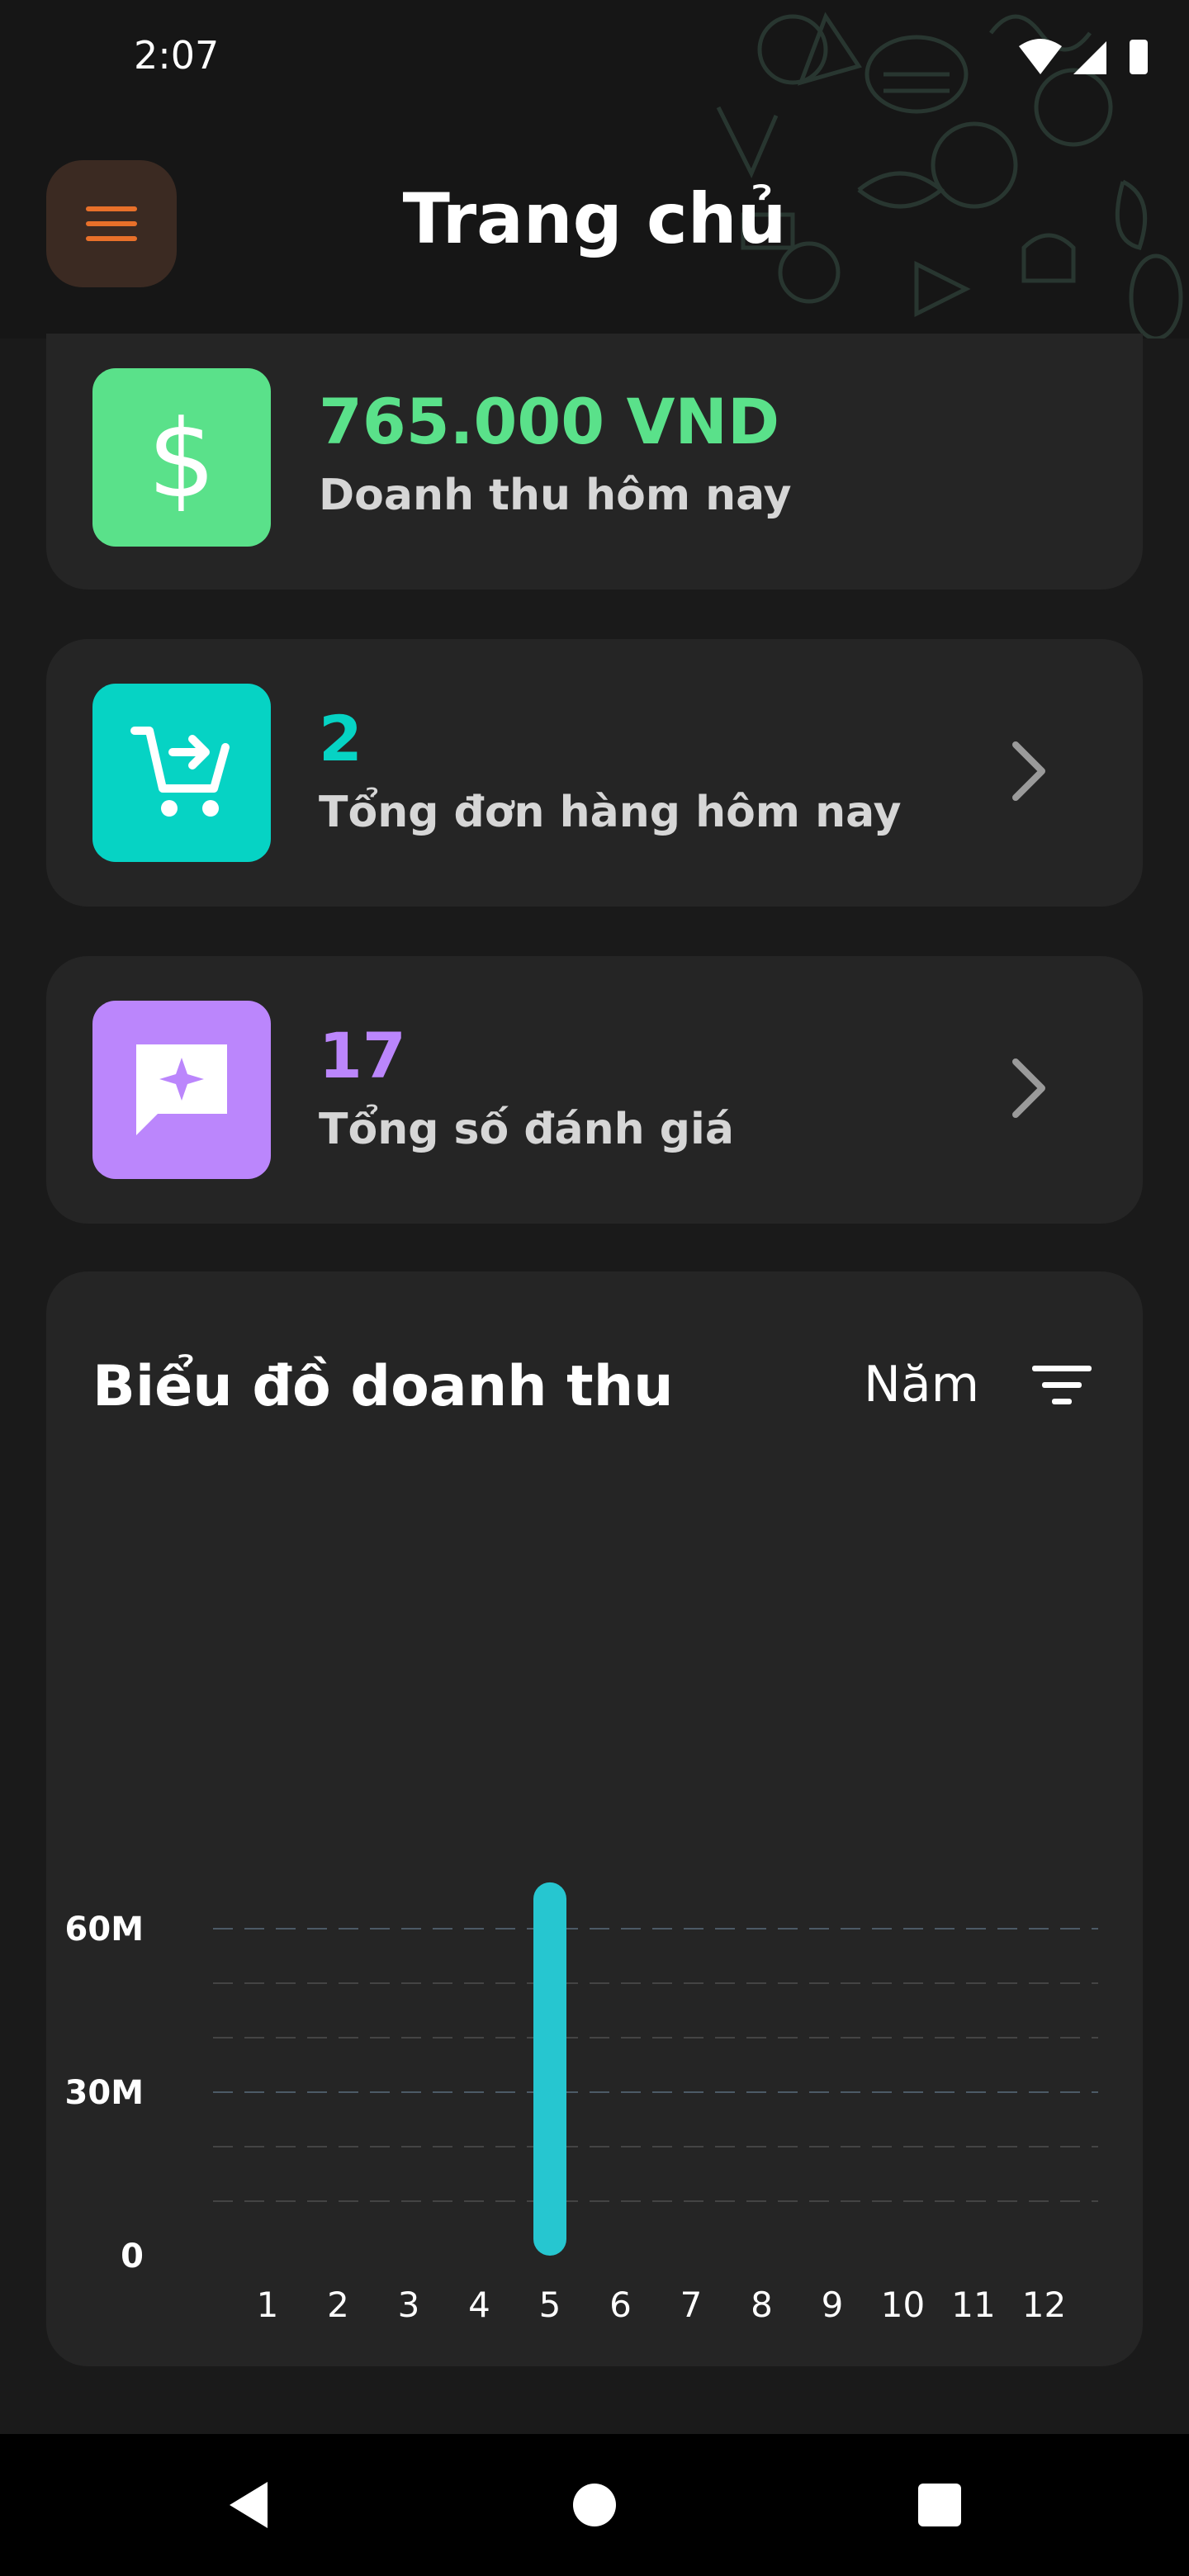 This screenshot has width=1189, height=2576. What do you see at coordinates (132, 2256) in the screenshot?
I see `y-tick-label: 0` at bounding box center [132, 2256].